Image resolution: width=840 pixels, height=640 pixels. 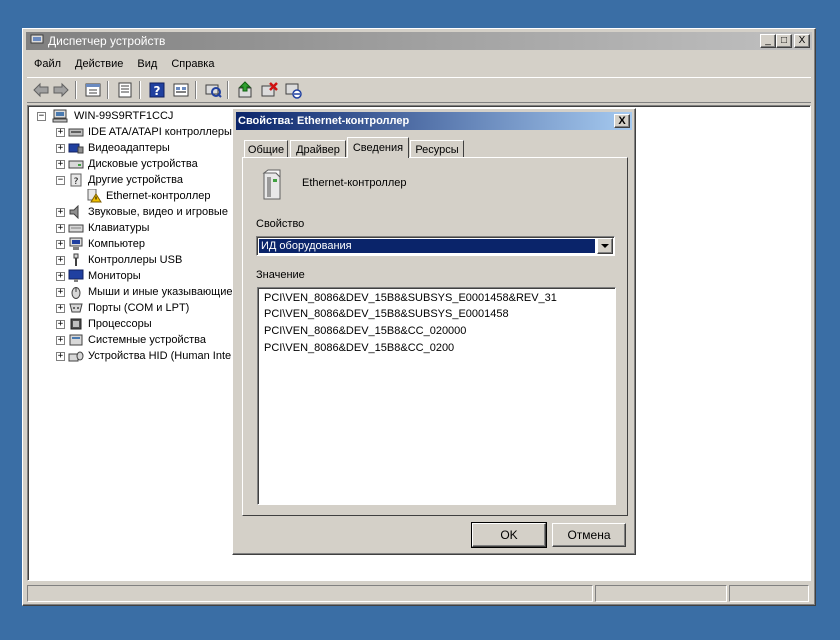 What do you see at coordinates (124, 116) in the screenshot?
I see `tree-root-label: WIN-99S9RTF1CCJ` at bounding box center [124, 116].